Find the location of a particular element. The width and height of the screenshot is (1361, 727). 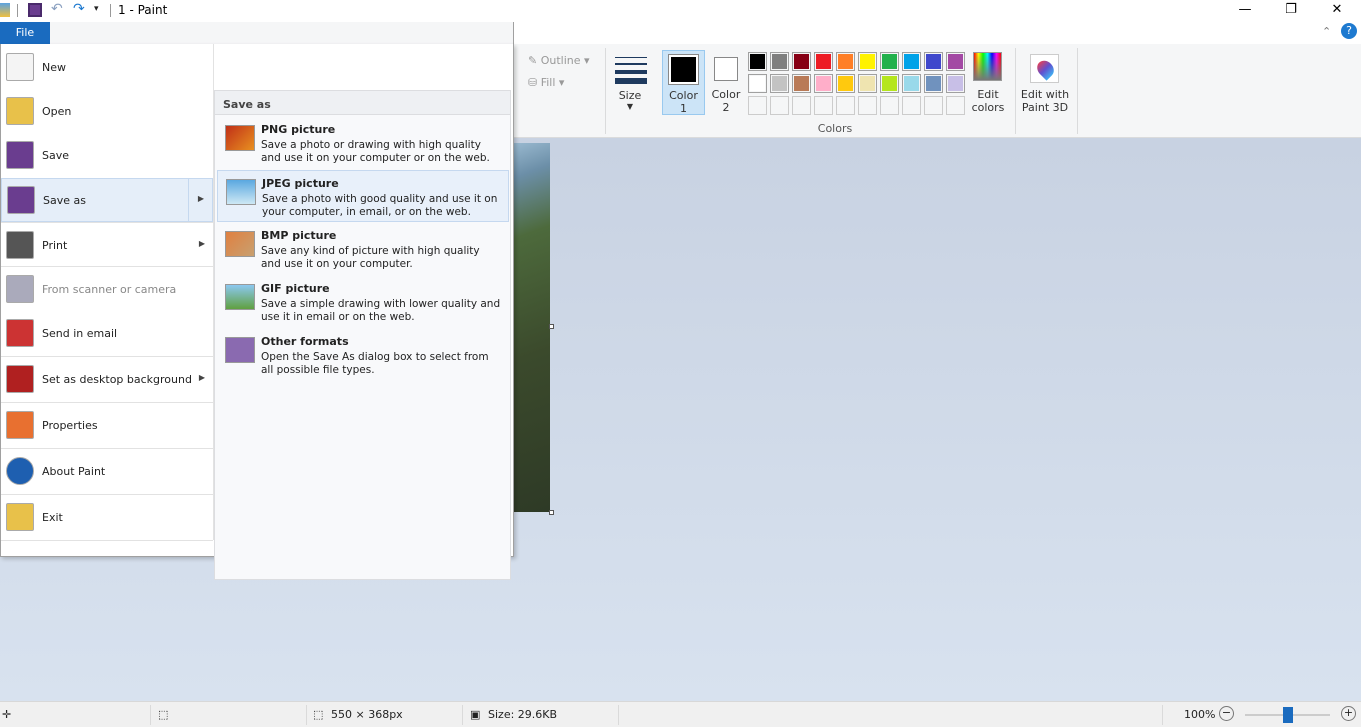

paint-app-icon is located at coordinates (5, 10).